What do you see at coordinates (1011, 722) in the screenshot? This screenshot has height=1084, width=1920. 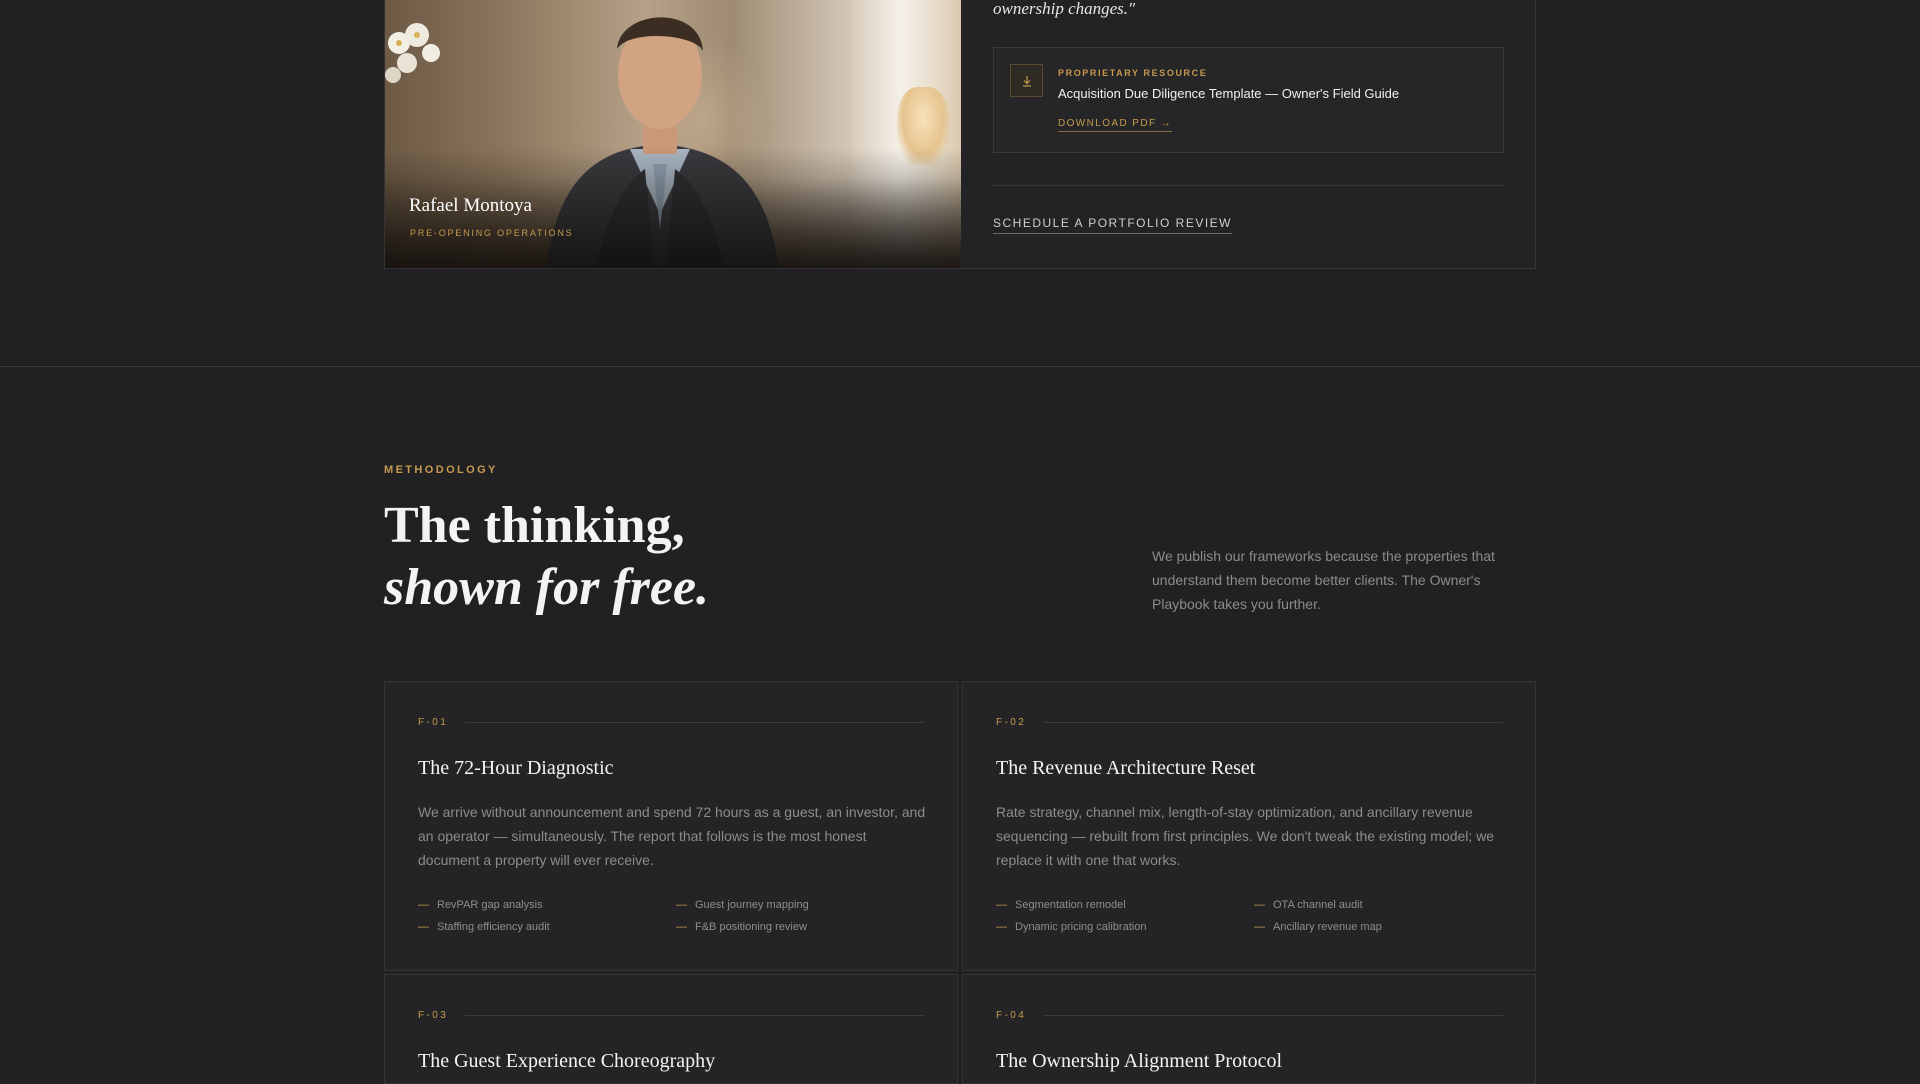 I see `framework-code: F-02` at bounding box center [1011, 722].